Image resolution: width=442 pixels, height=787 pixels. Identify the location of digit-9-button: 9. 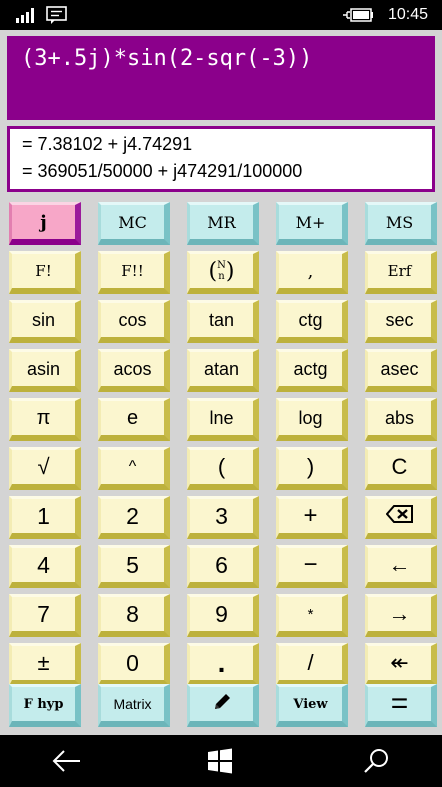
(223, 615).